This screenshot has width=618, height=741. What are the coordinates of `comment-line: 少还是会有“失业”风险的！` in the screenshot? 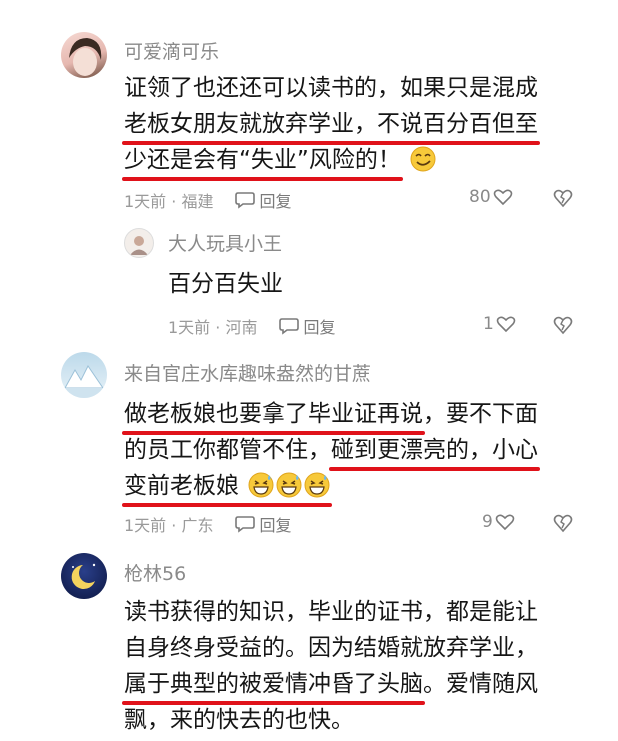 It's located at (330, 161).